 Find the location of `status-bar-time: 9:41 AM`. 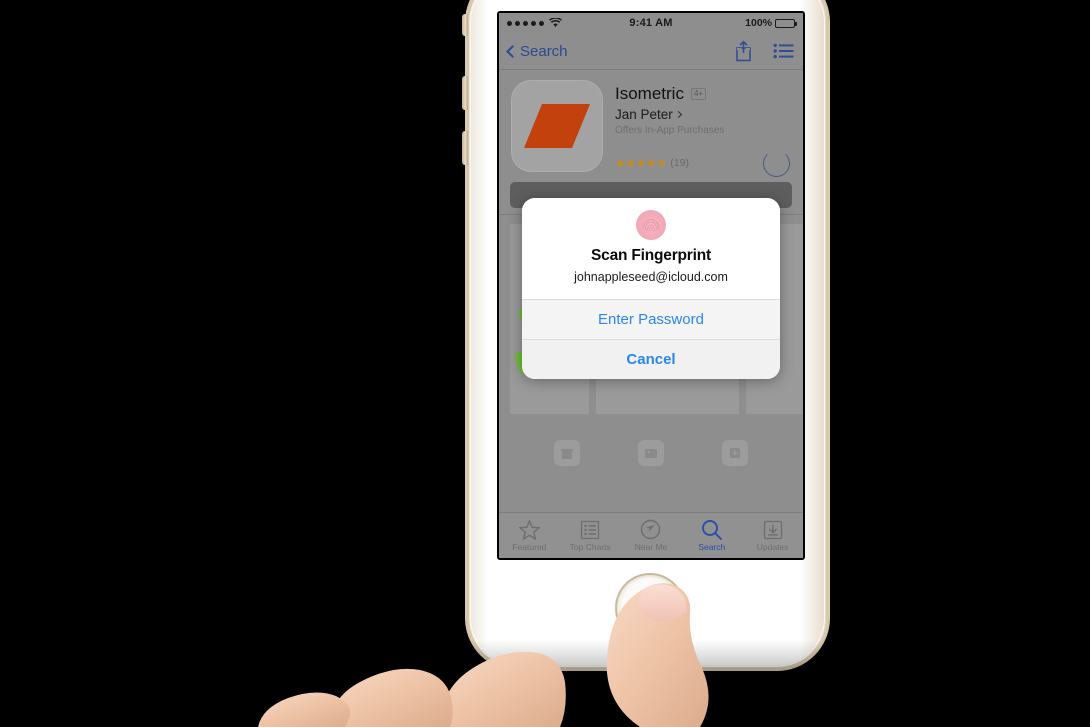

status-bar-time: 9:41 AM is located at coordinates (651, 23).